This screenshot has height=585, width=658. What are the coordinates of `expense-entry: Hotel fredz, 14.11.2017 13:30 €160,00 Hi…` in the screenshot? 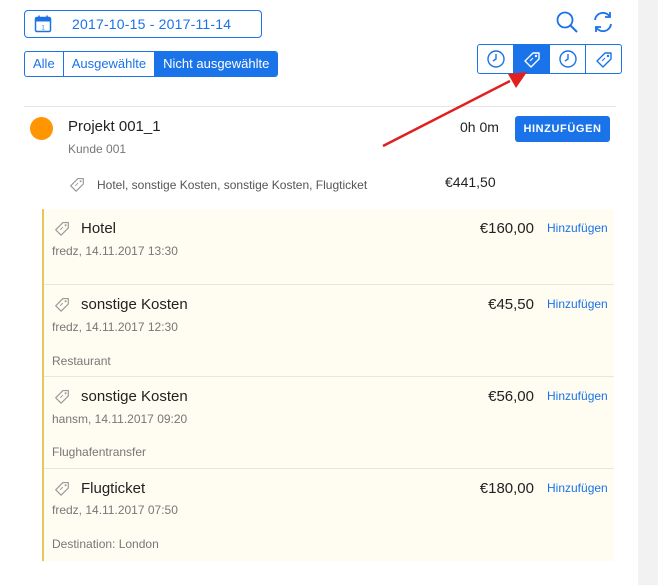 It's located at (329, 247).